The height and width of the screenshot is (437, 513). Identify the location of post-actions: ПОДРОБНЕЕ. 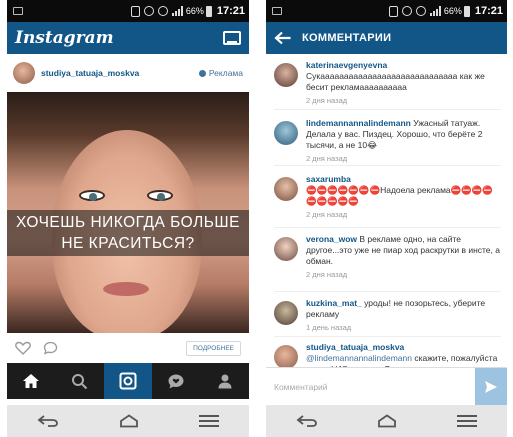
(128, 348).